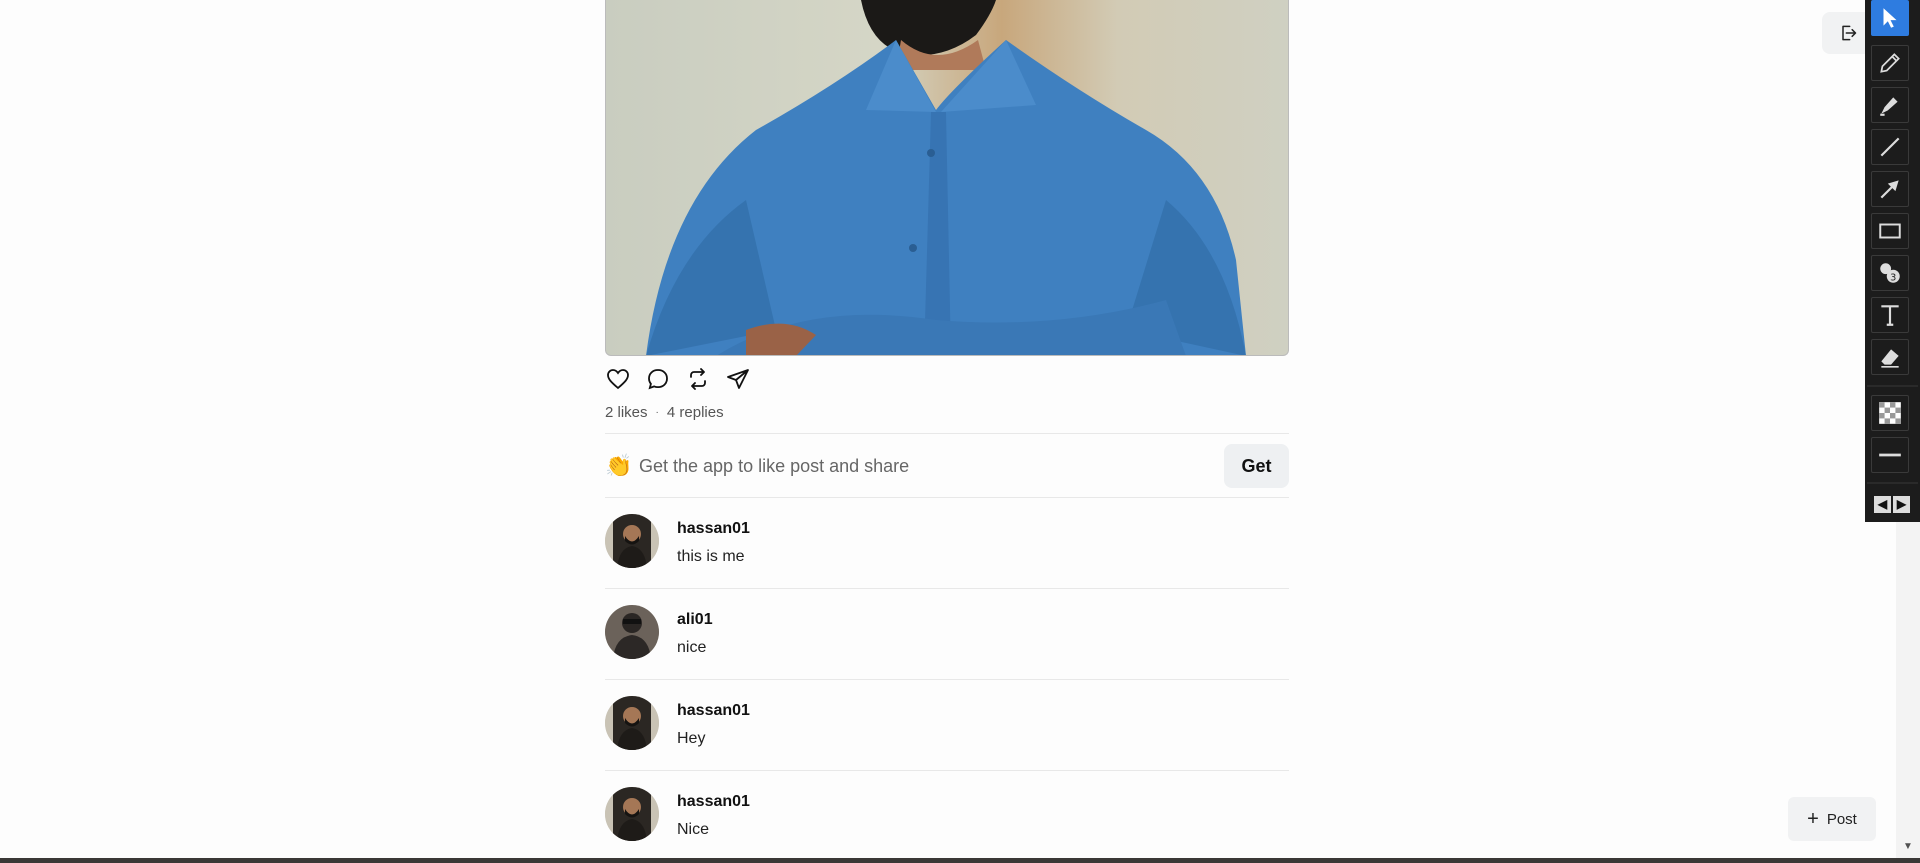 The height and width of the screenshot is (863, 1920). I want to click on eraser-icon, so click(1890, 357).